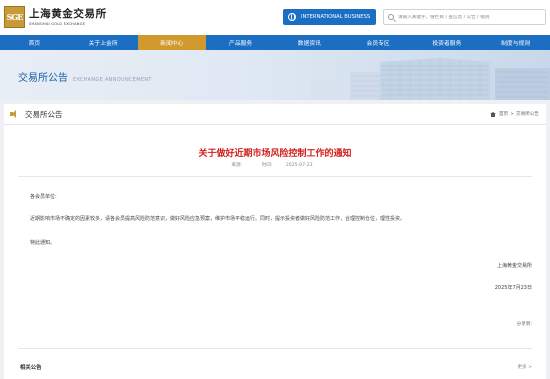 Image resolution: width=550 pixels, height=379 pixels. I want to click on page-banner: 交易所公告 EXCHANGE ANNOUNCEMENT, so click(275, 75).